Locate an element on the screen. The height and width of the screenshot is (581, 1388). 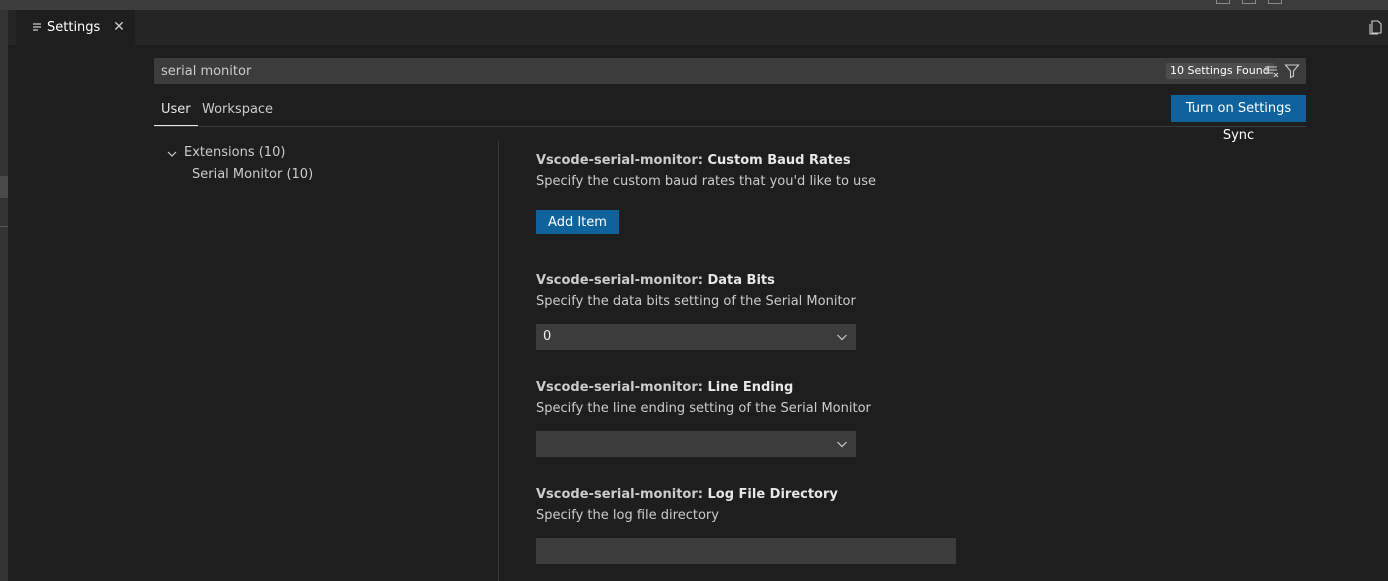
setting-title: Vscode-serial-monitor: Line Ending is located at coordinates (703, 387).